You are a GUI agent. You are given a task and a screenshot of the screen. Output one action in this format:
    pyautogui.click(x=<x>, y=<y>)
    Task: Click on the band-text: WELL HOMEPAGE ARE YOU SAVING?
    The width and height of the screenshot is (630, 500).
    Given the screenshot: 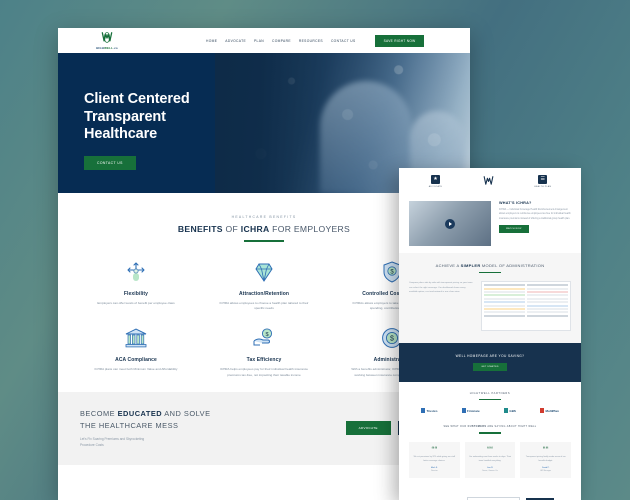 What is the action you would take?
    pyautogui.click(x=490, y=356)
    